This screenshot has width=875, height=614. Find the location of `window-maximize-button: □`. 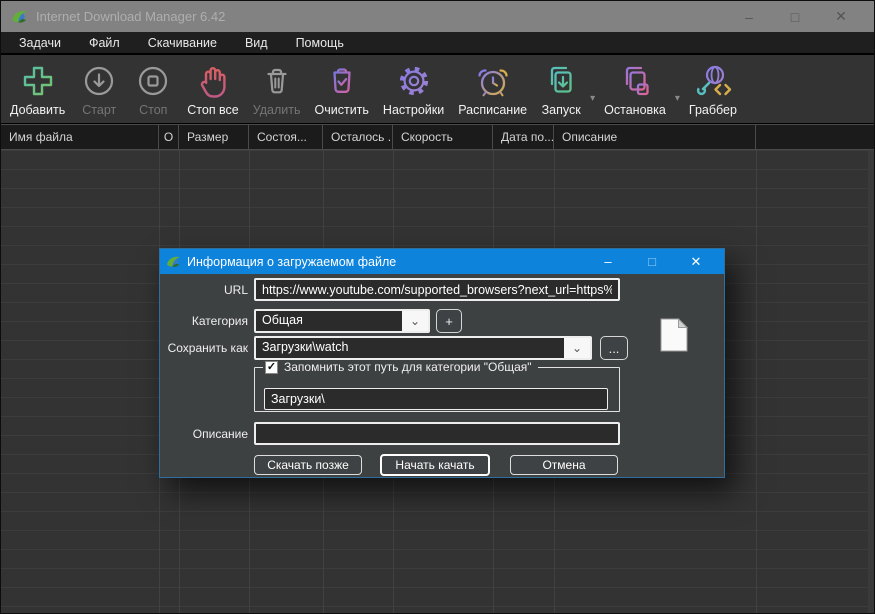

window-maximize-button: □ is located at coordinates (795, 16).